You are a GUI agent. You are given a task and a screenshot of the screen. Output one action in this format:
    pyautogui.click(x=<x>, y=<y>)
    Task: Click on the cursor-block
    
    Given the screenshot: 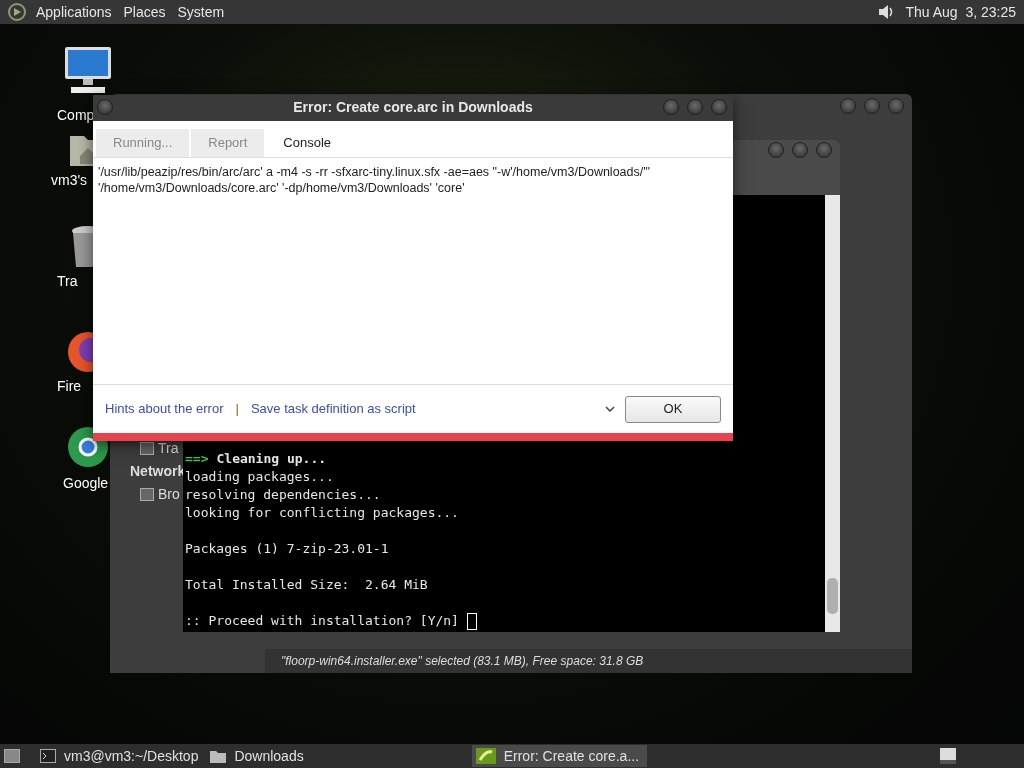 What is the action you would take?
    pyautogui.click(x=471, y=621)
    